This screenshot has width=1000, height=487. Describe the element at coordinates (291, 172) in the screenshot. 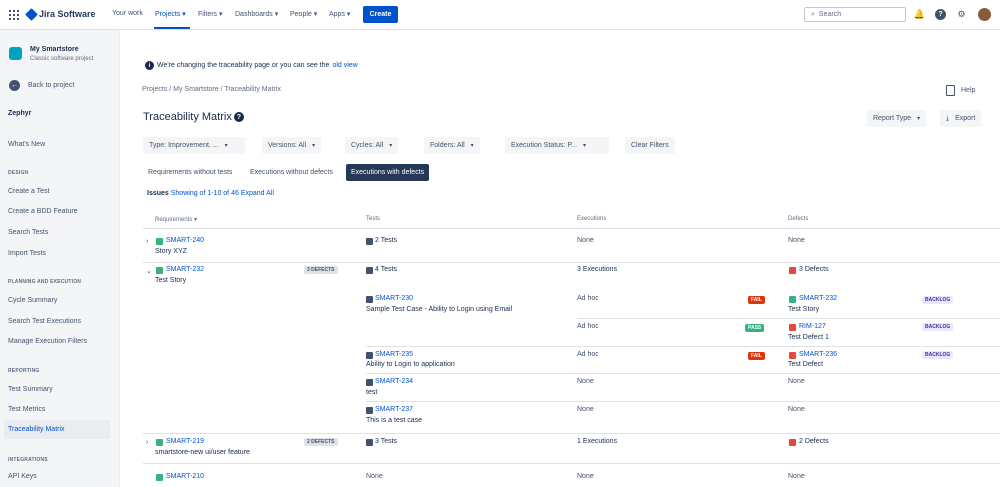

I see `tab-executions-without-defects: Executions without defects` at that location.